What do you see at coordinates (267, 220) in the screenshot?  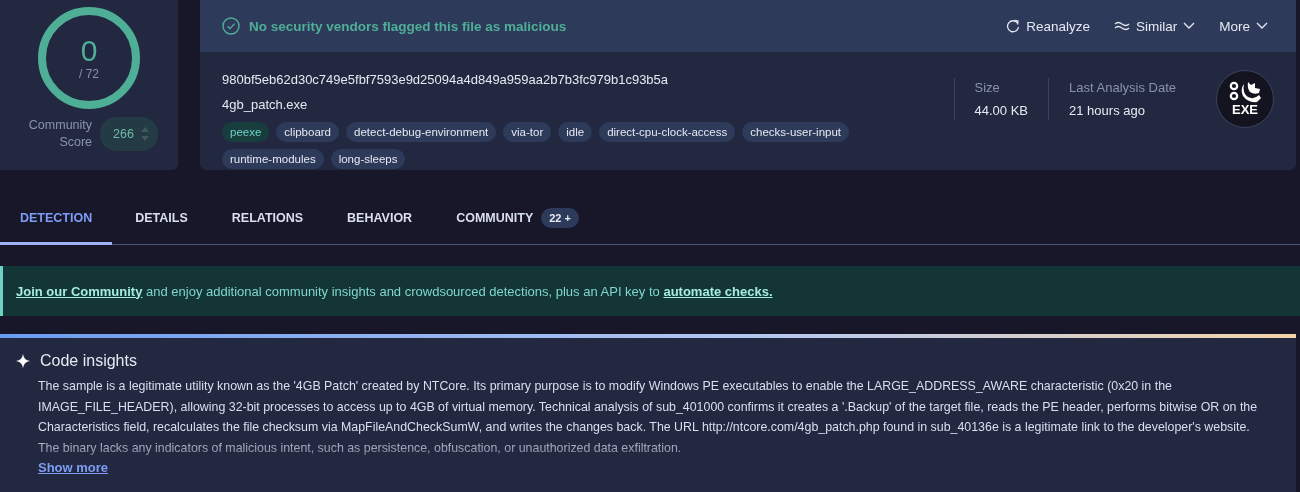 I see `tab: RELATIONS` at bounding box center [267, 220].